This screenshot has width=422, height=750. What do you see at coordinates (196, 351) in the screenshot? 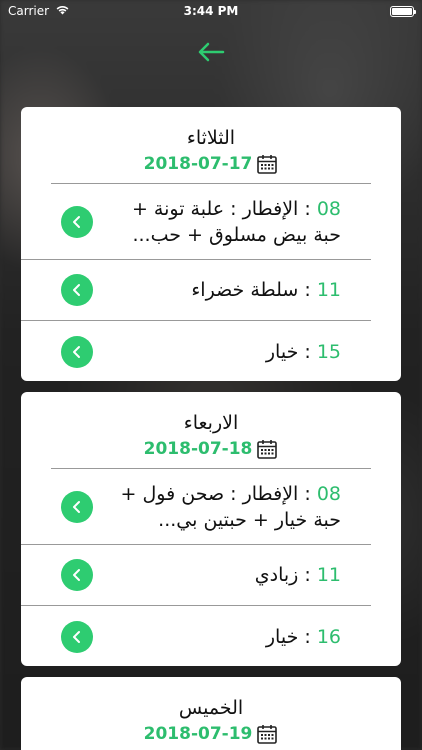
I see `meal-row: 15 : خيار` at bounding box center [196, 351].